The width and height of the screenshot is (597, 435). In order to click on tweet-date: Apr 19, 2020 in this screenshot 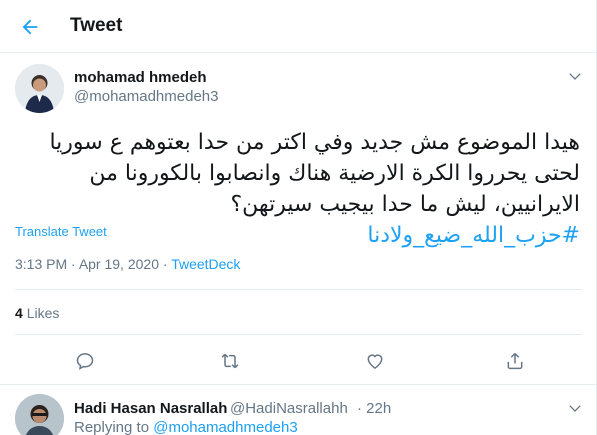, I will do `click(119, 264)`.